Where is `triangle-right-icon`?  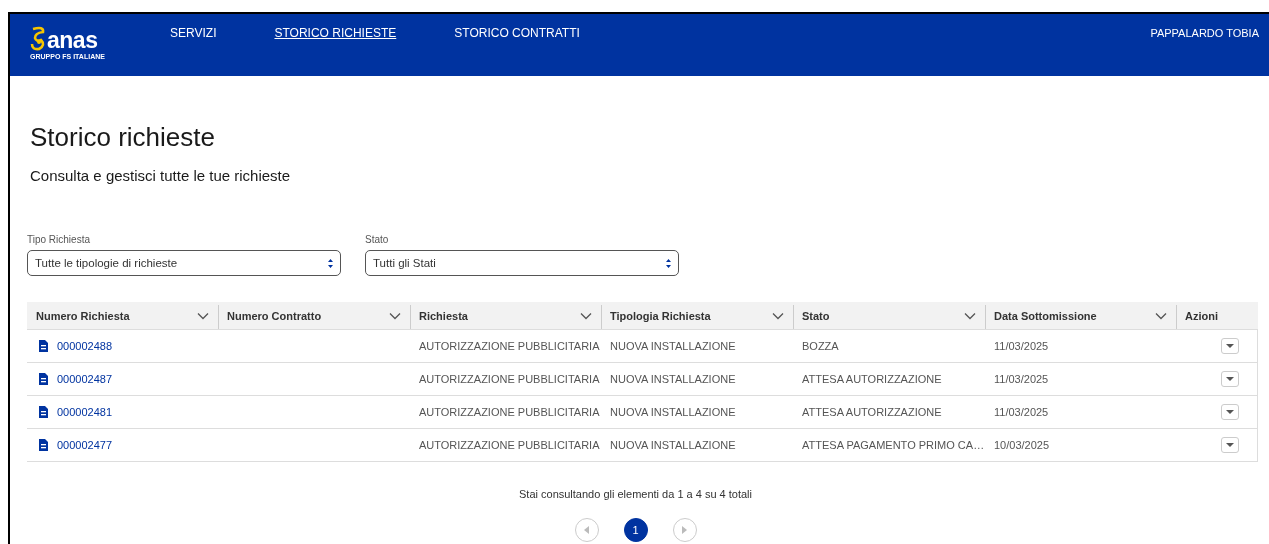
triangle-right-icon is located at coordinates (684, 530).